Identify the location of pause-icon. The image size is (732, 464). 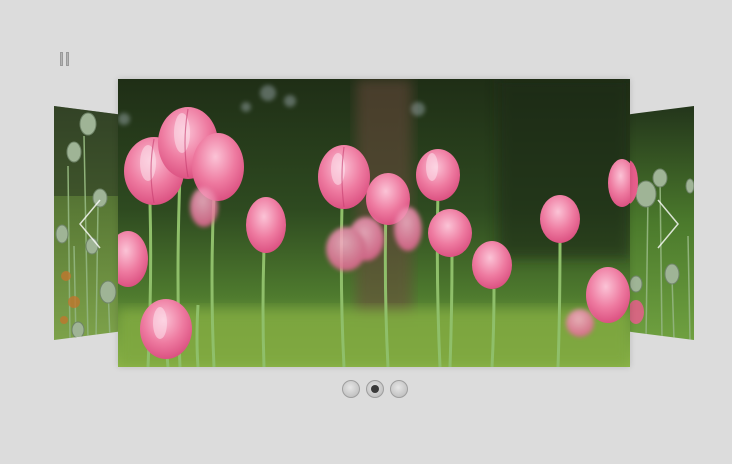
(61, 59).